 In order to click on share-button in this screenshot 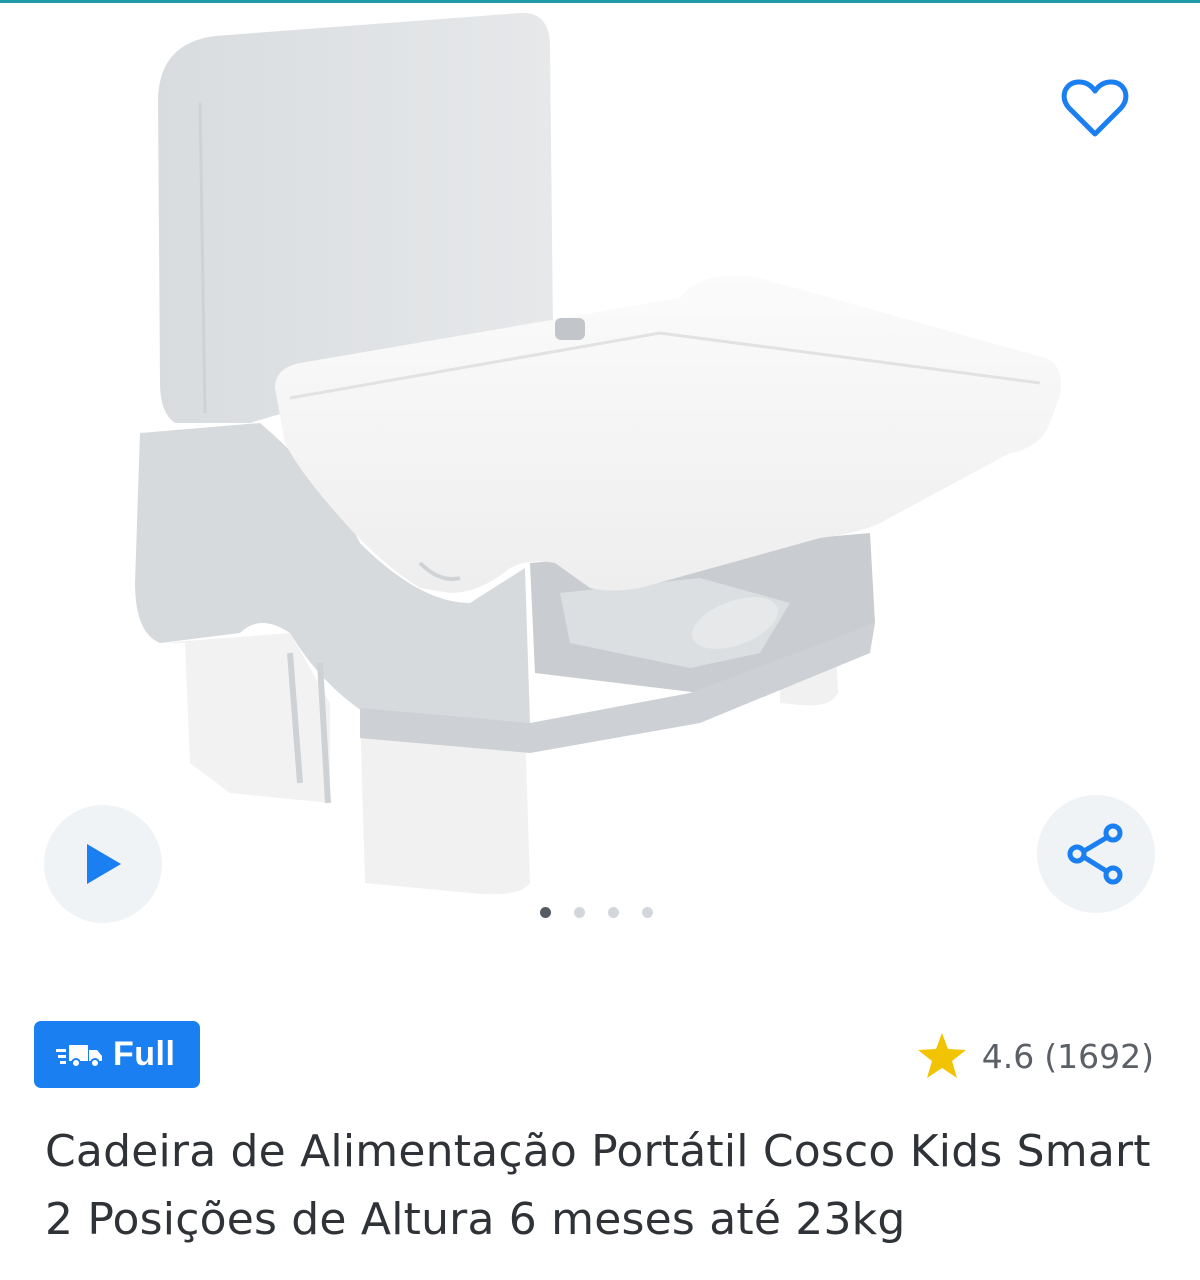, I will do `click(1096, 854)`.